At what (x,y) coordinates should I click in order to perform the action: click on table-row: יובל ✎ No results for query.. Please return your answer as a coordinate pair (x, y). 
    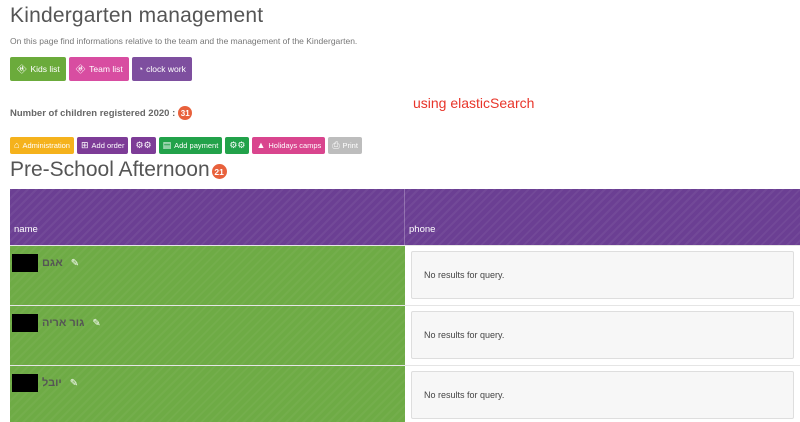
    Looking at the image, I should click on (405, 393).